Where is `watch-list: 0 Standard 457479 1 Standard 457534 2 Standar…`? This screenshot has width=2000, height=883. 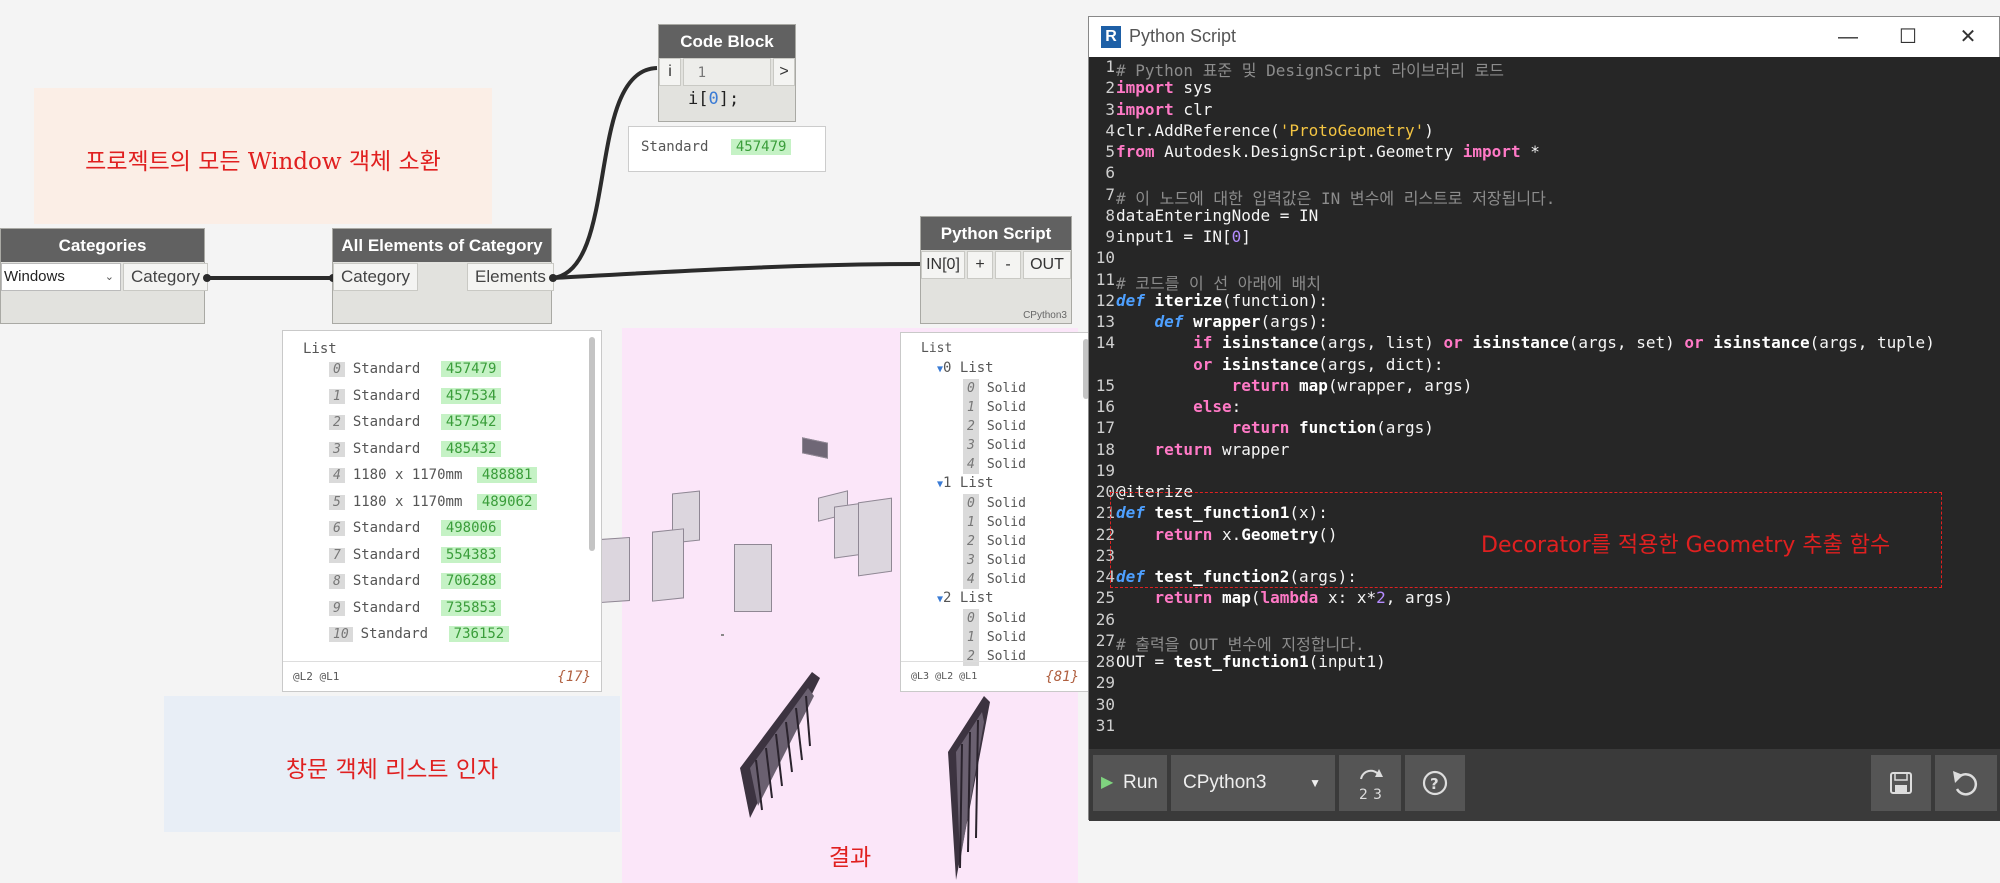
watch-list: 0 Standard 457479 1 Standard 457534 2 Standar… is located at coordinates (433, 507).